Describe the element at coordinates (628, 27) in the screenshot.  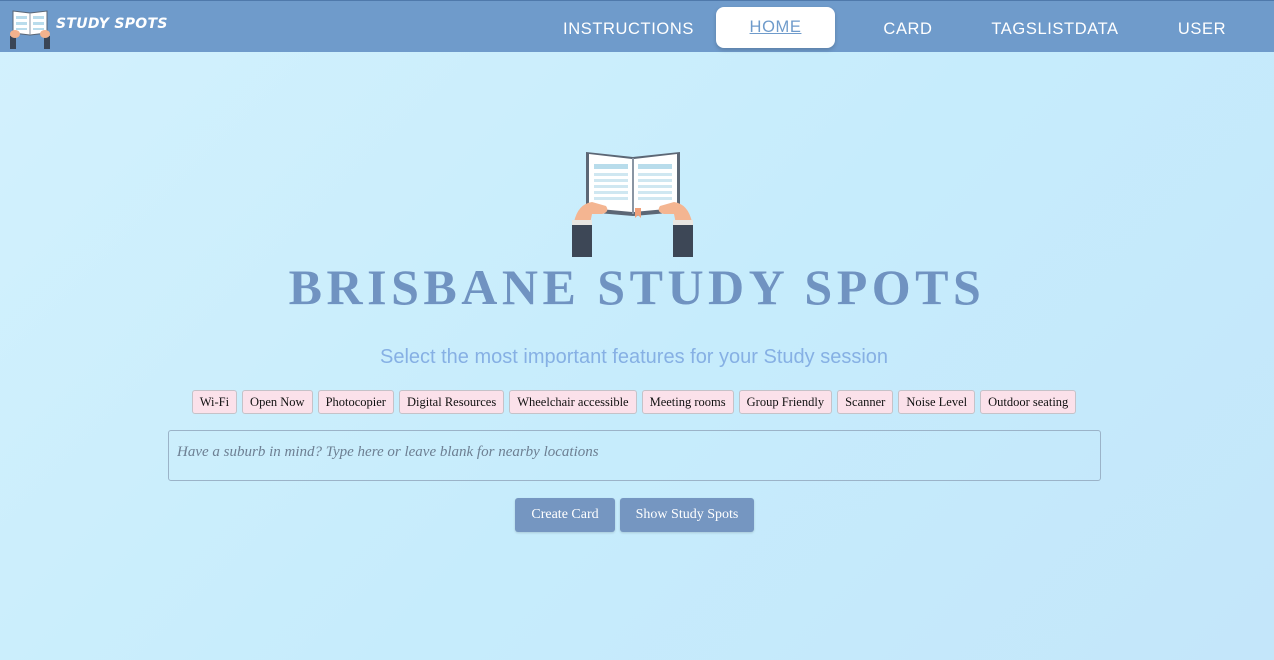
I see `nav-instructions: INSTRUCTIONS` at that location.